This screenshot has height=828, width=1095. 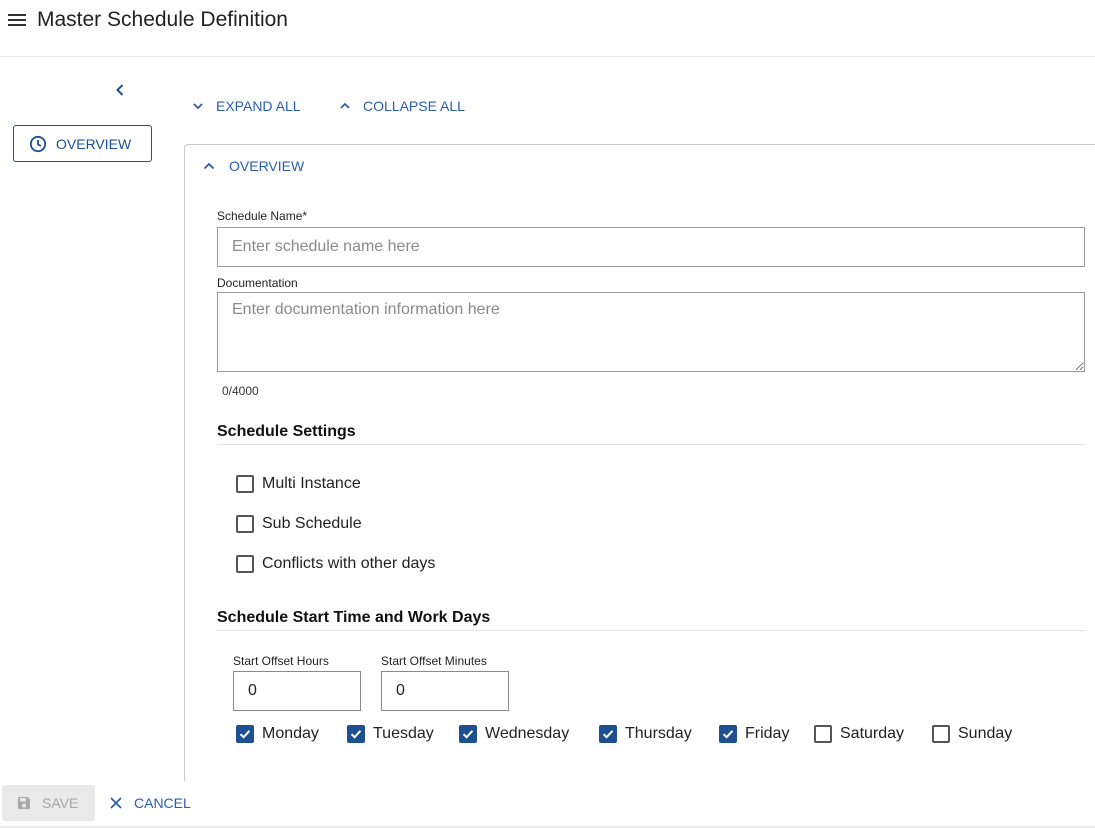 I want to click on expand-all-button: EXPAND ALL, so click(x=245, y=106).